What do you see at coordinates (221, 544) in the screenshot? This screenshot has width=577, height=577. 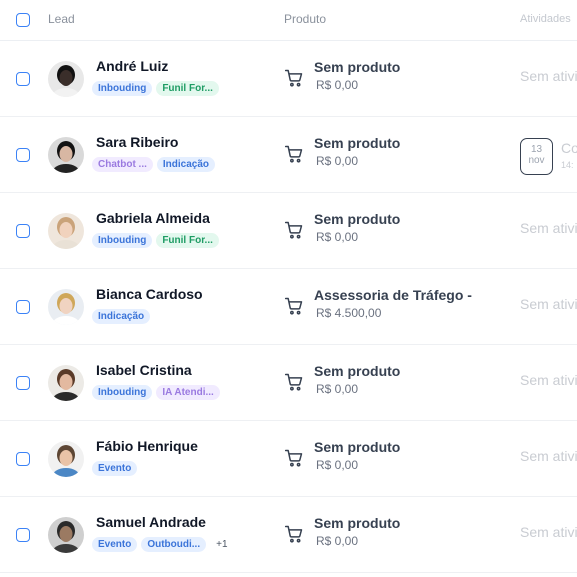 I see `more-tags-count: +1` at bounding box center [221, 544].